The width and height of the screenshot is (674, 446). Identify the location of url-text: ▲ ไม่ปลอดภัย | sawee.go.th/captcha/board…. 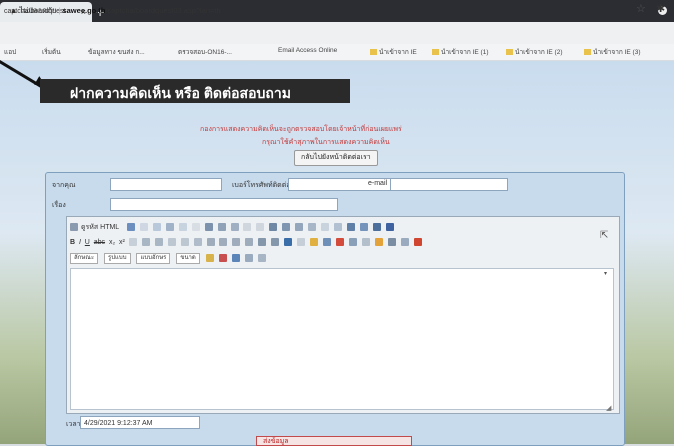
(115, 11).